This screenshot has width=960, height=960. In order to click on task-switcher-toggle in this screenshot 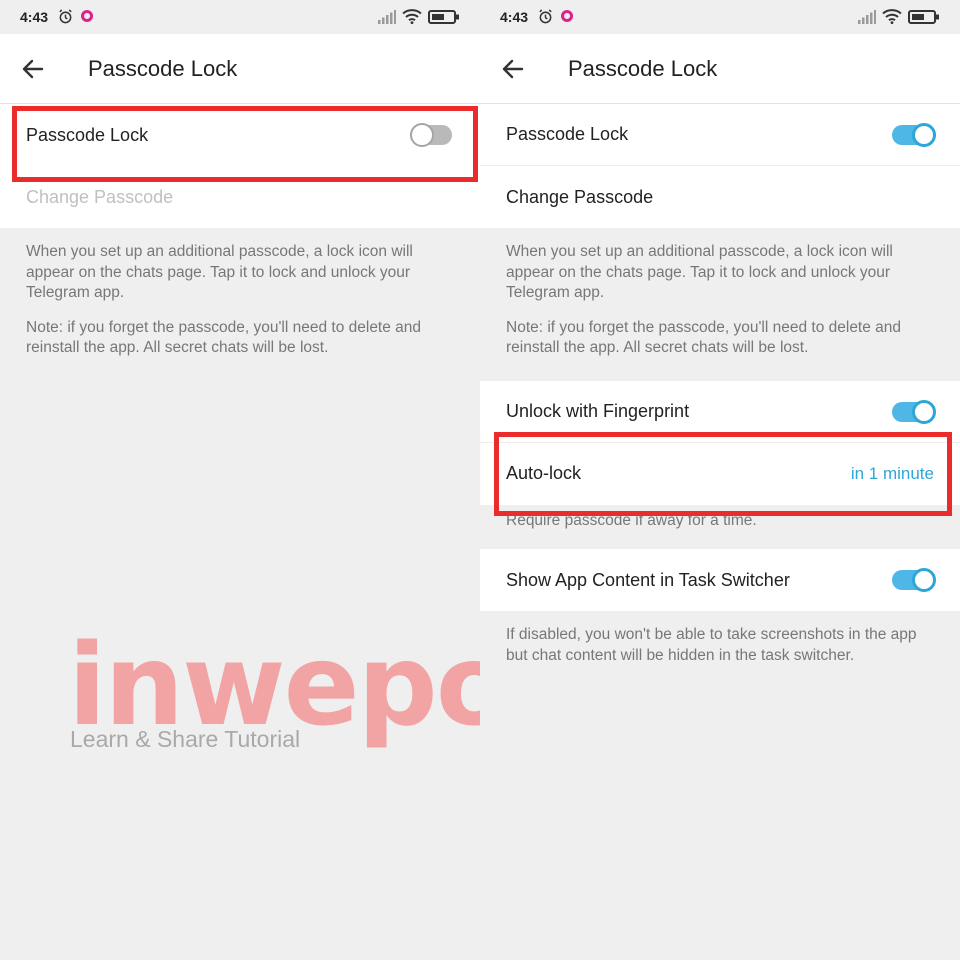, I will do `click(914, 580)`.